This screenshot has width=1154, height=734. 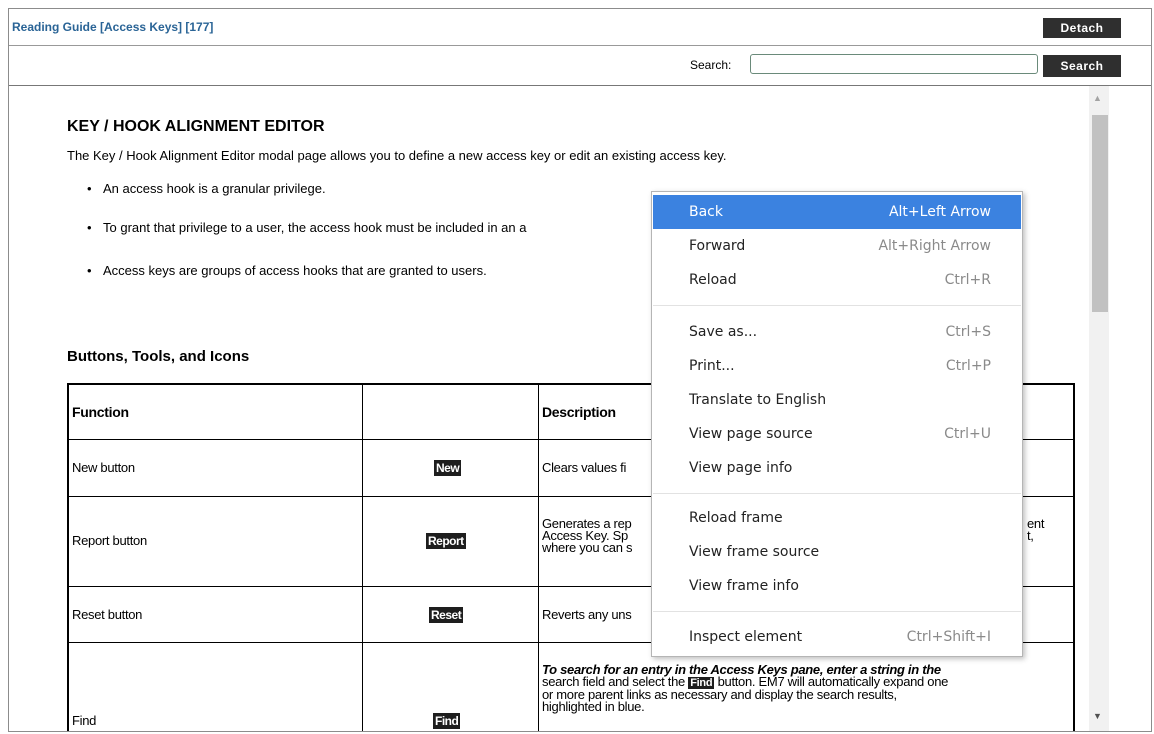 What do you see at coordinates (837, 637) in the screenshot?
I see `menu-item-inspect-element: Inspect element Ctrl+Shift+I` at bounding box center [837, 637].